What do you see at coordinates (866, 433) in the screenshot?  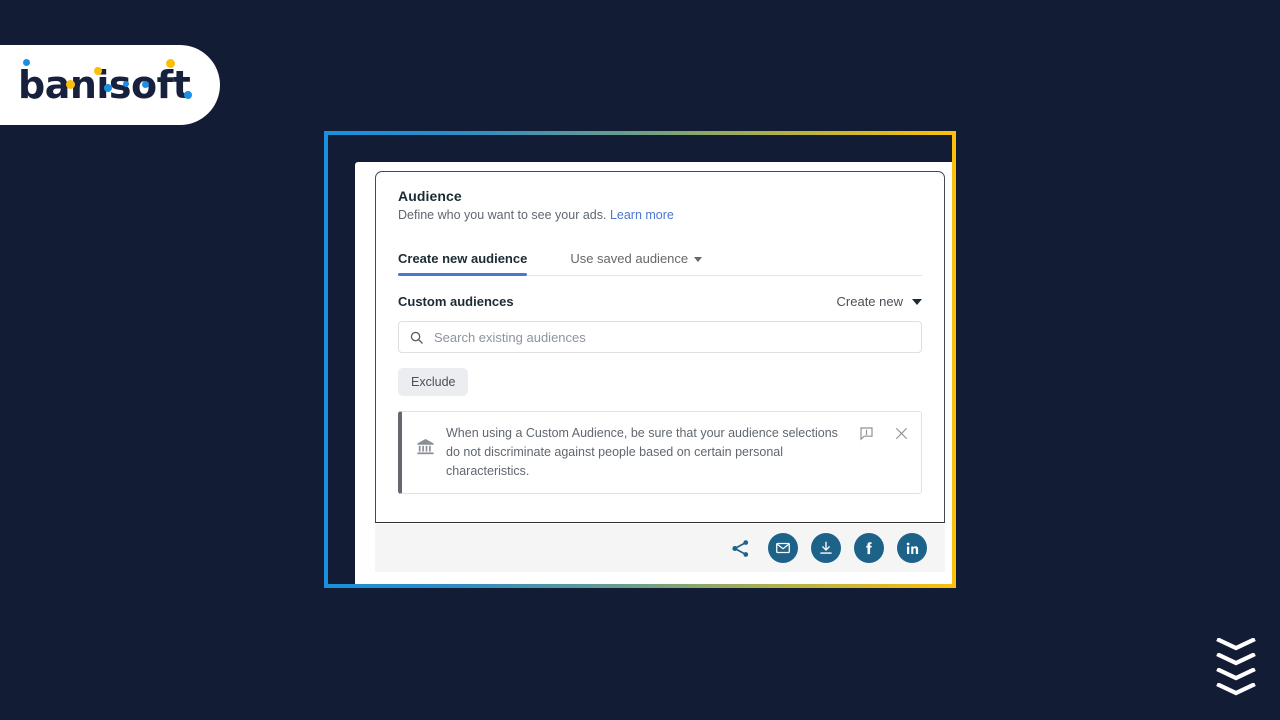 I see `feedback-alert-icon` at bounding box center [866, 433].